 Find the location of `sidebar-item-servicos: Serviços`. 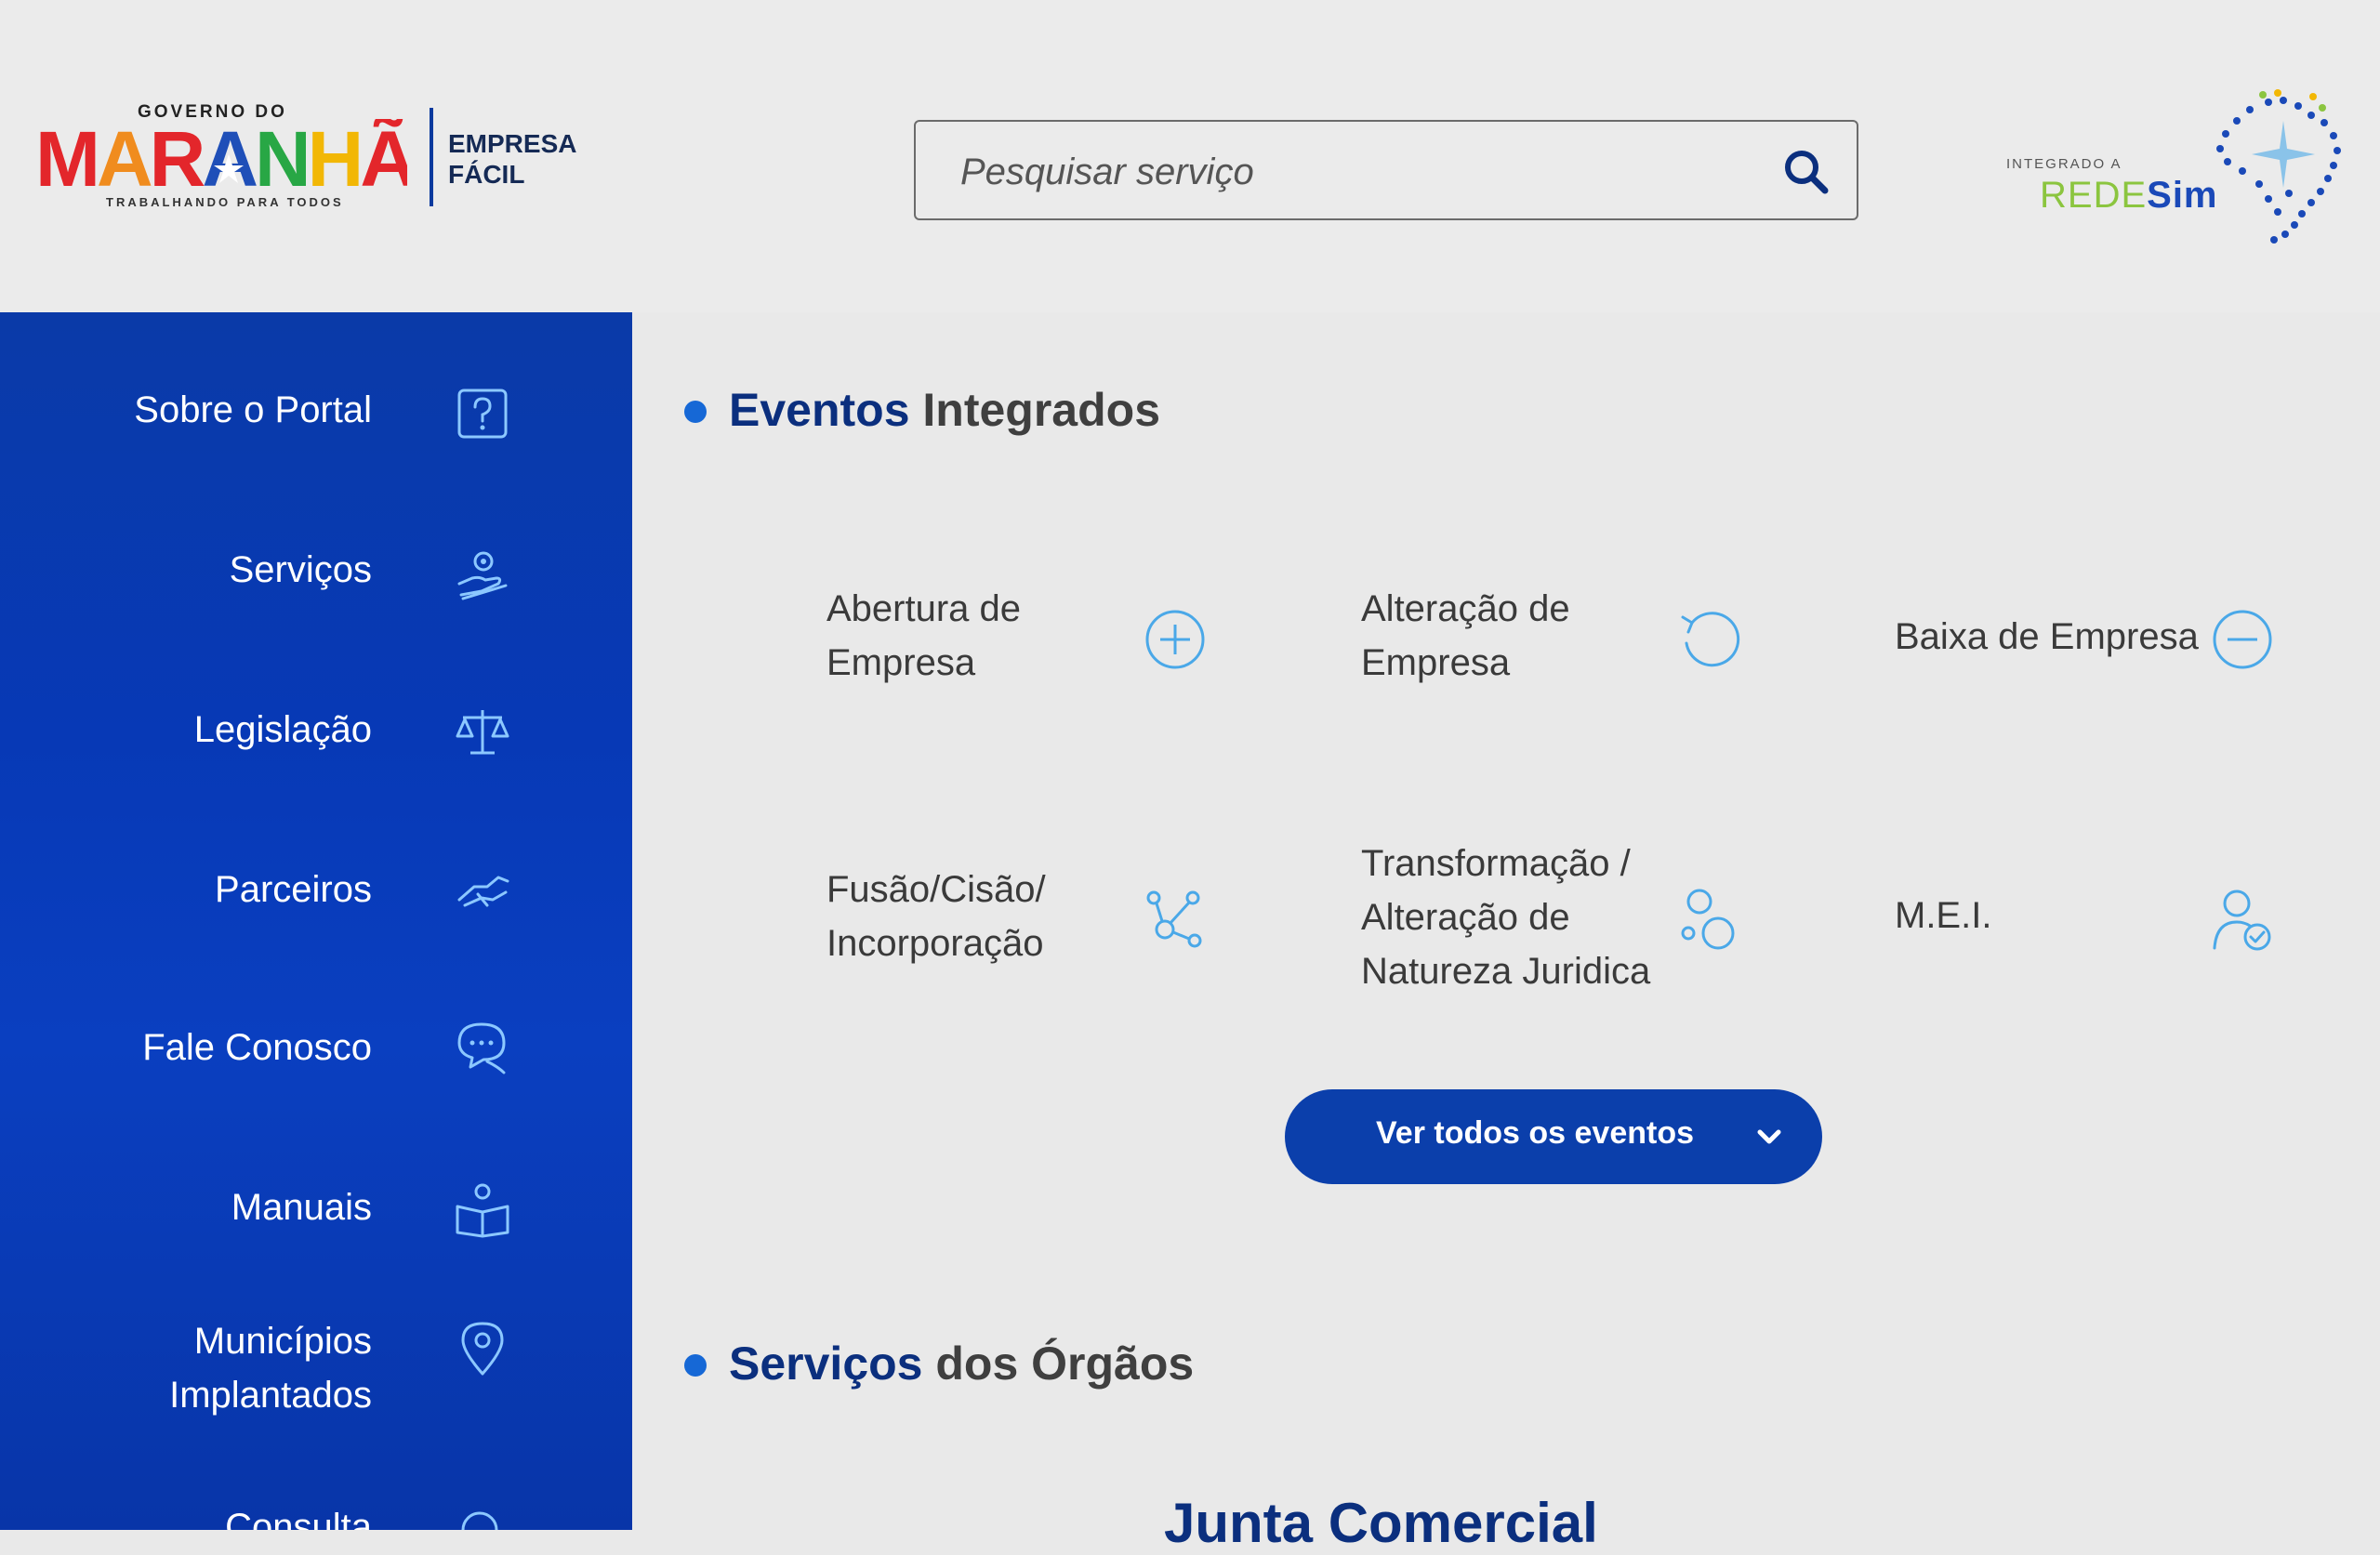

sidebar-item-servicos: Serviços is located at coordinates (316, 574).